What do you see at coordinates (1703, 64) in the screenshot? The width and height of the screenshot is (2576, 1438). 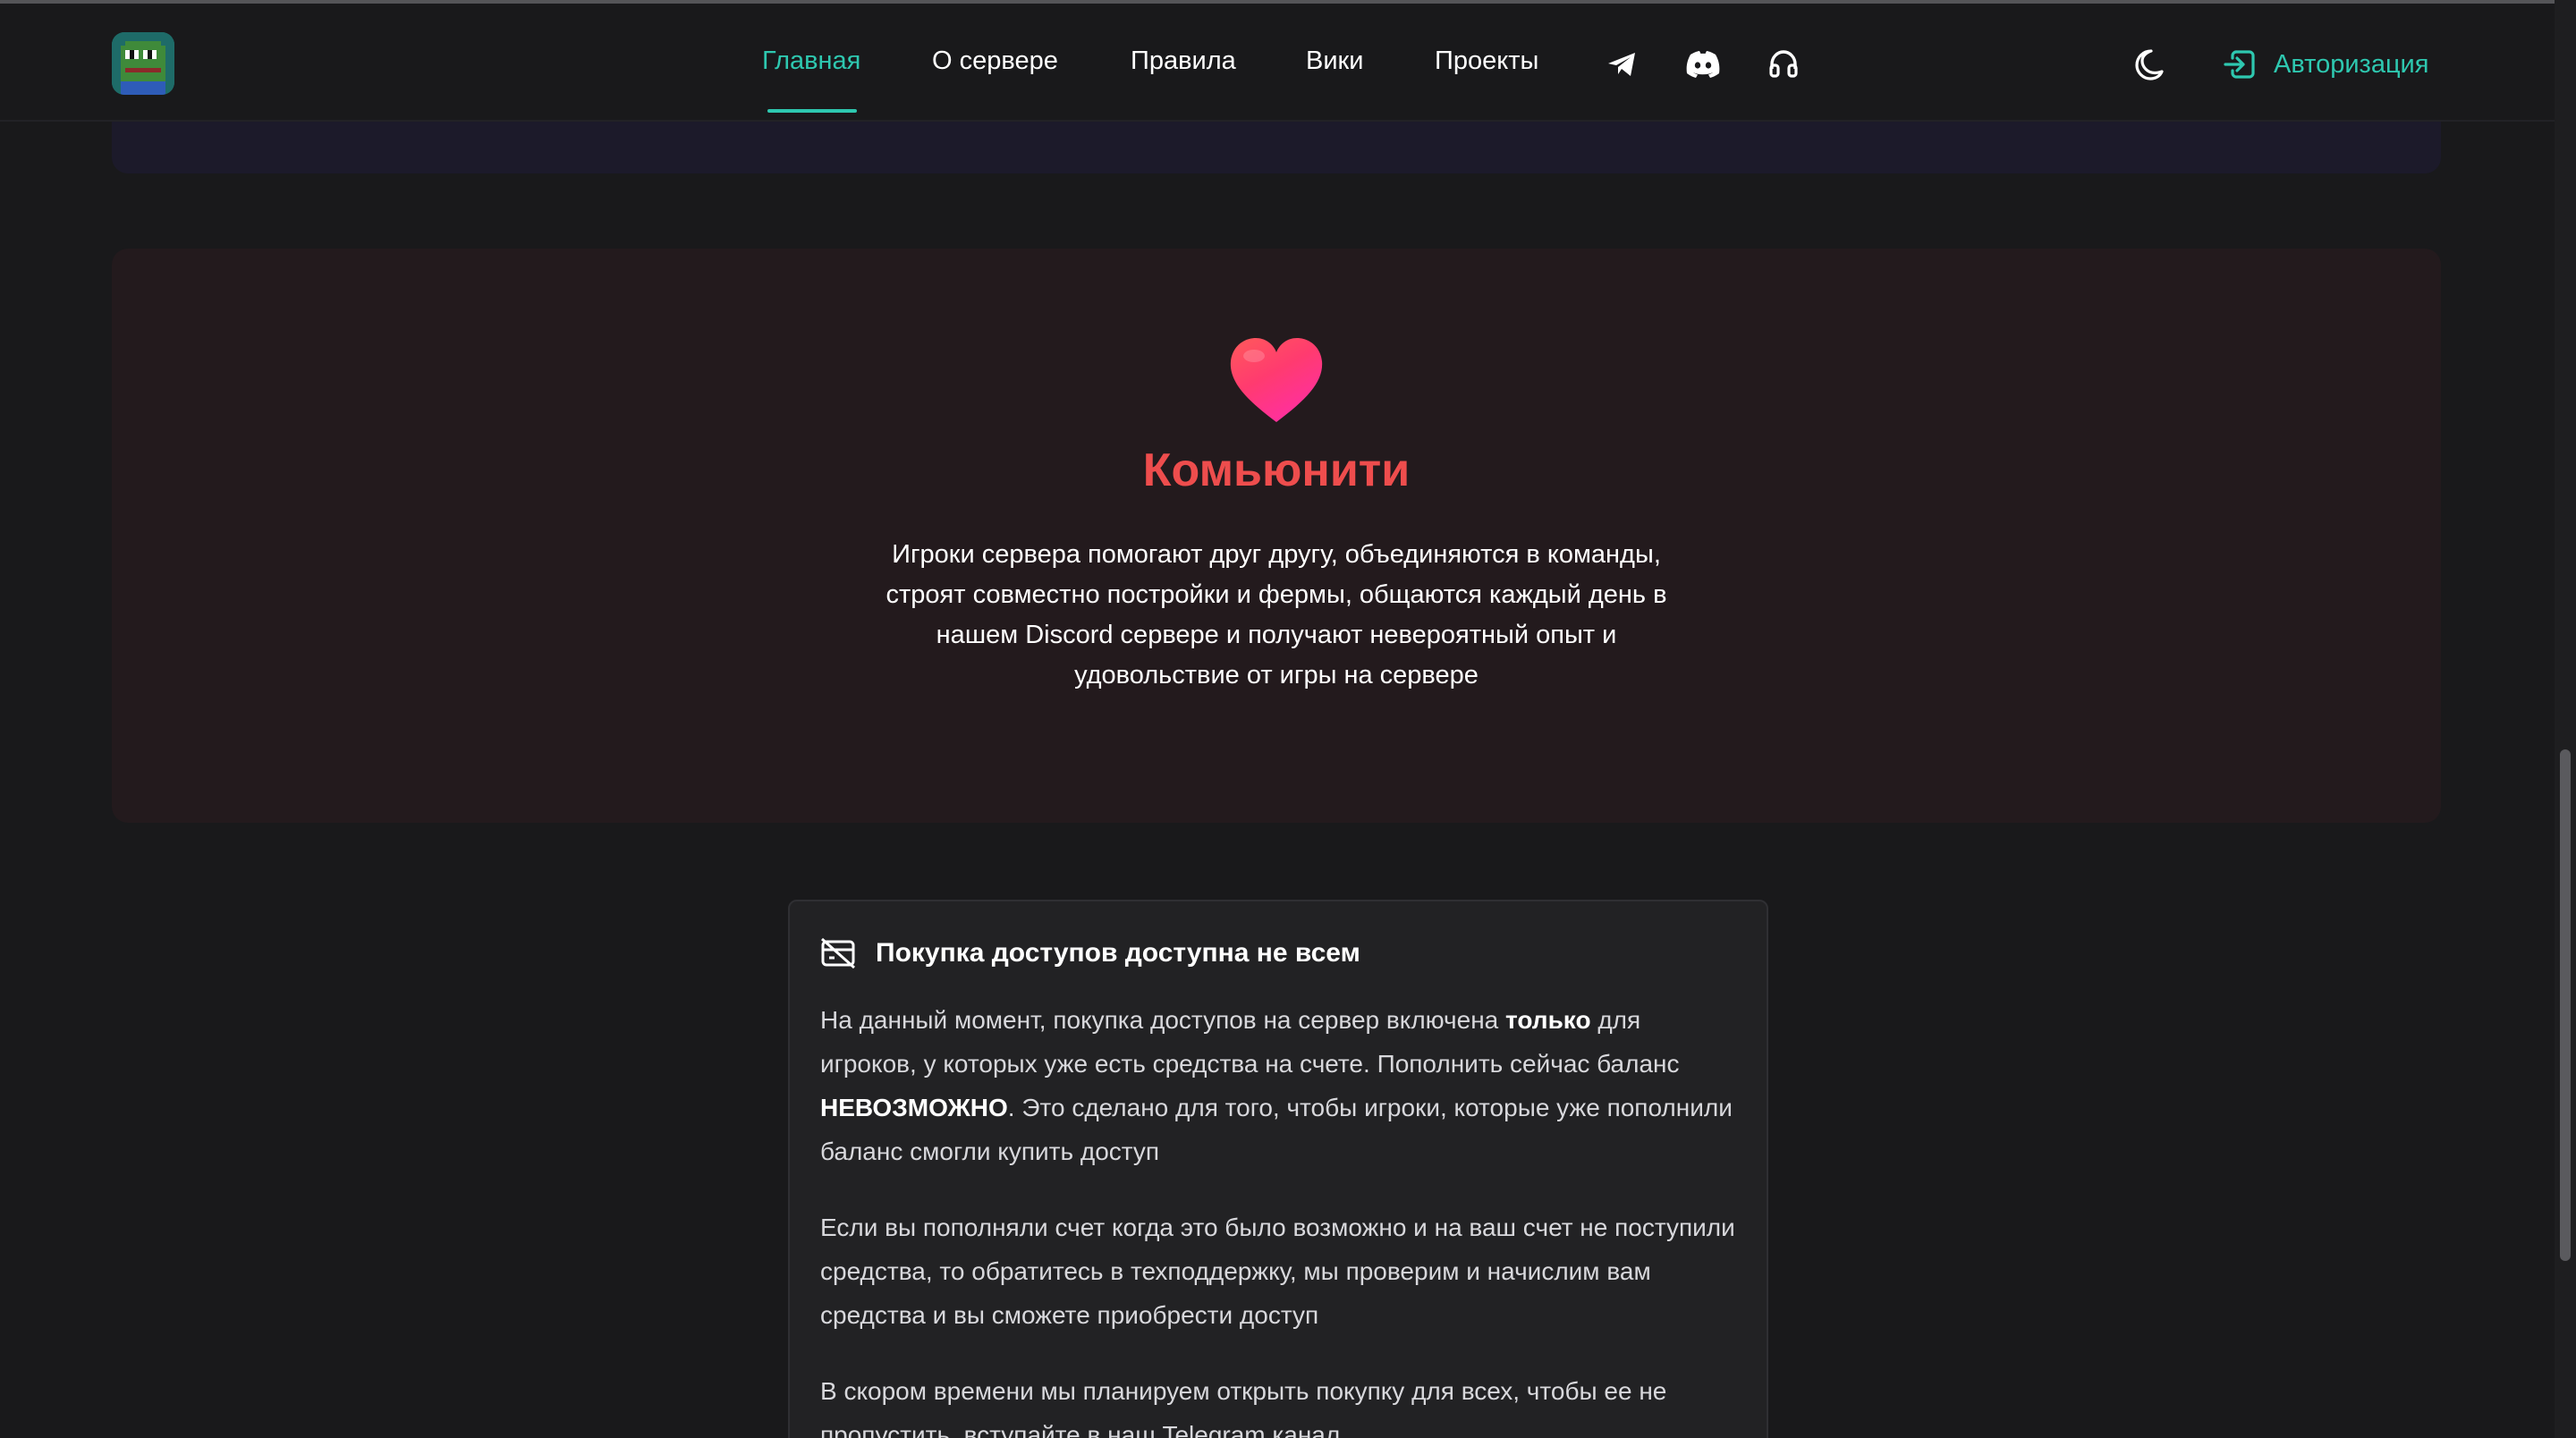 I see `discord-icon` at bounding box center [1703, 64].